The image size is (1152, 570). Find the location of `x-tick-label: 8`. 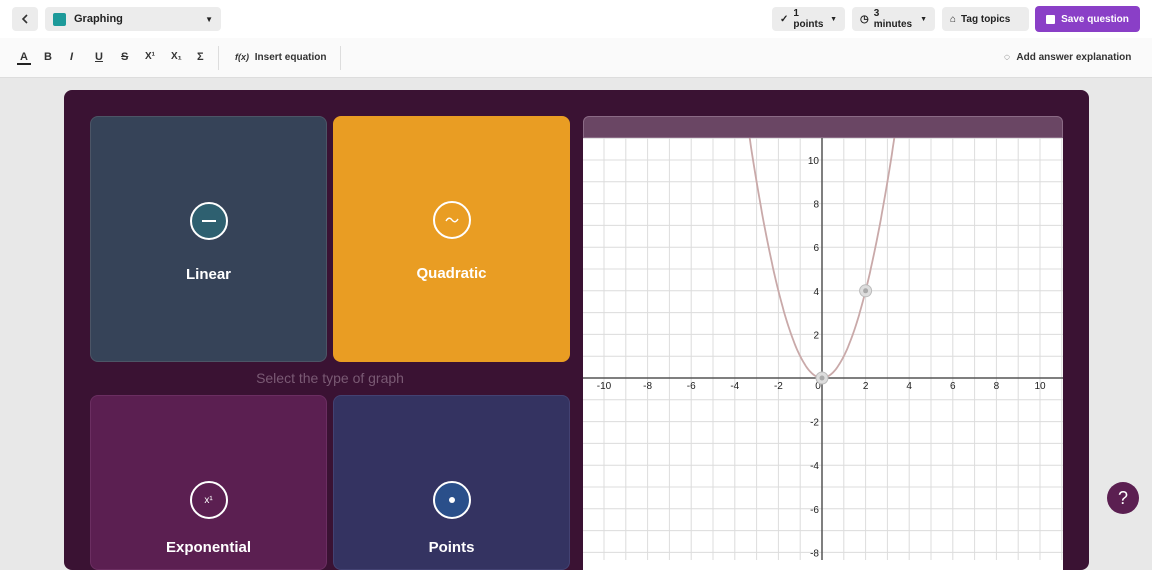

x-tick-label: 8 is located at coordinates (997, 386).